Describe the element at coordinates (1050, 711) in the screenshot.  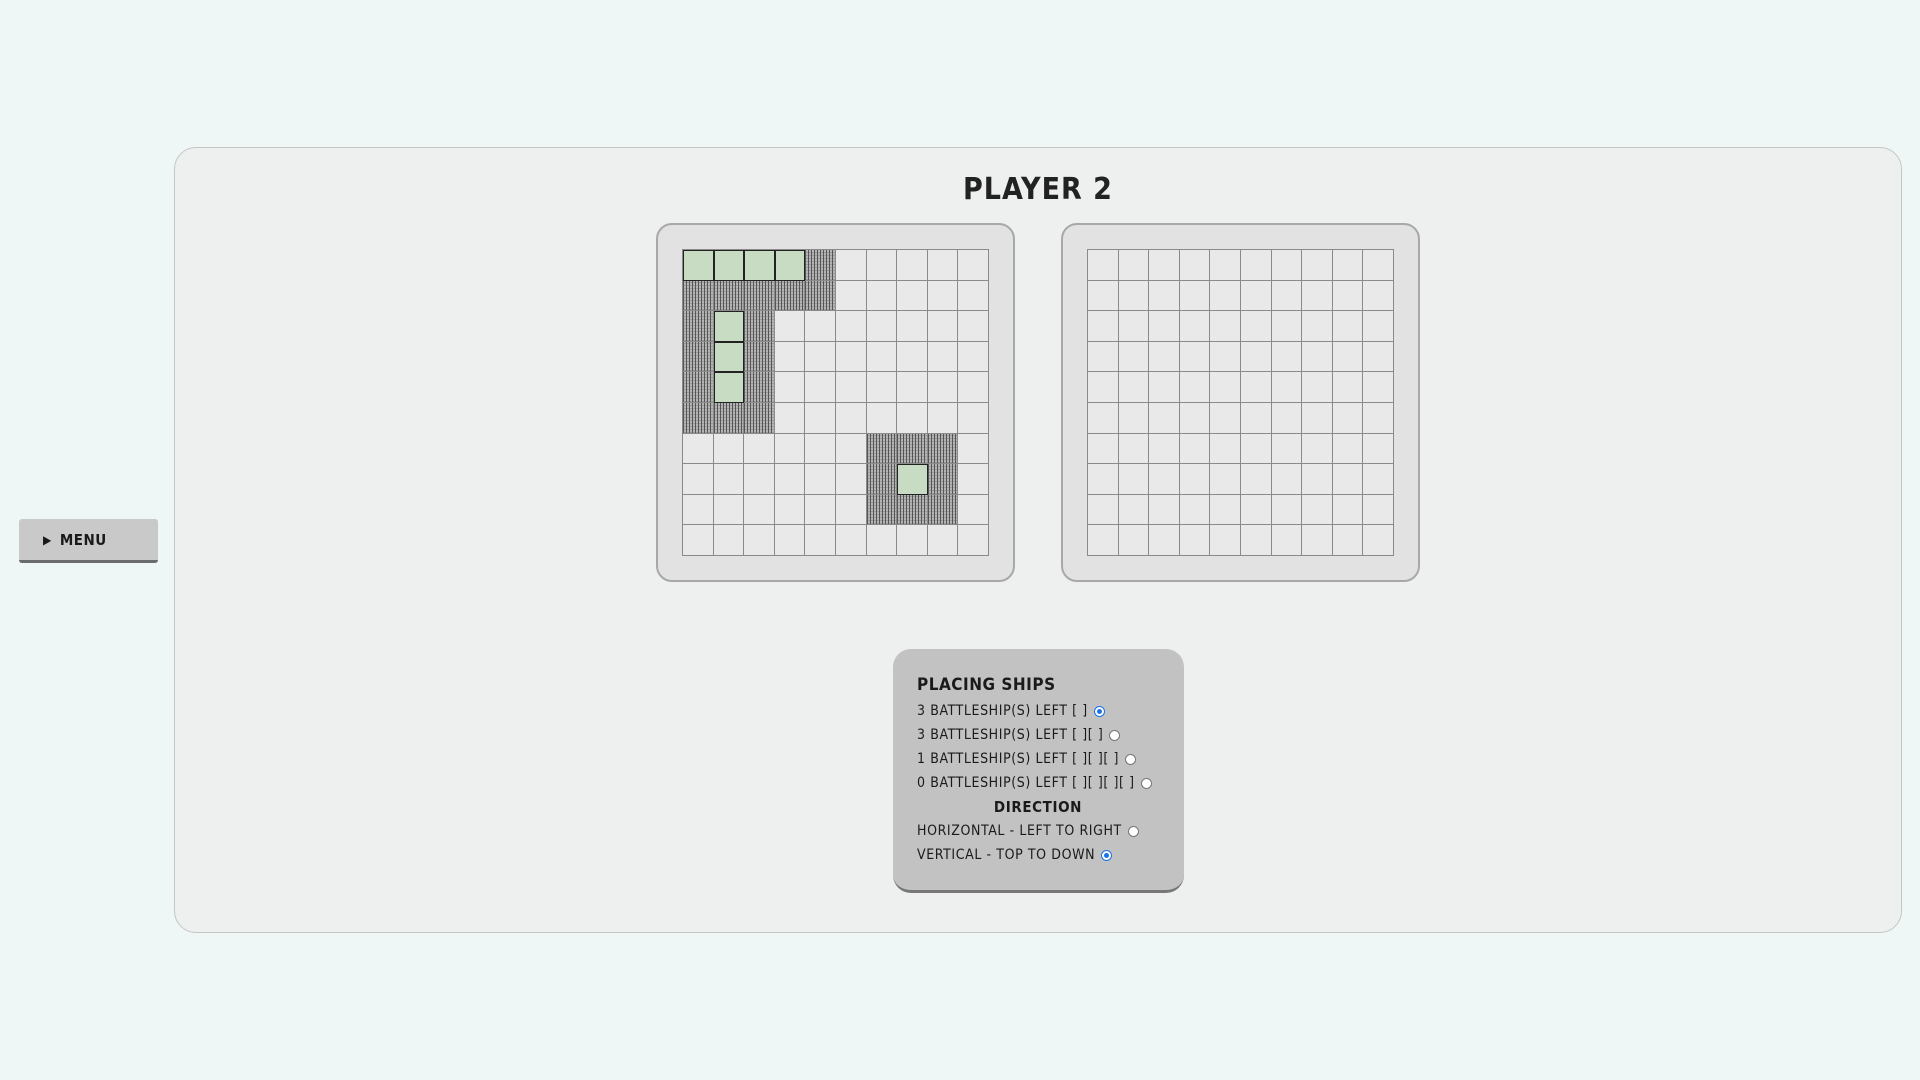
I see `ship-option-size-1: 3 BATTLESHIP(S) LEFT [ ]` at that location.